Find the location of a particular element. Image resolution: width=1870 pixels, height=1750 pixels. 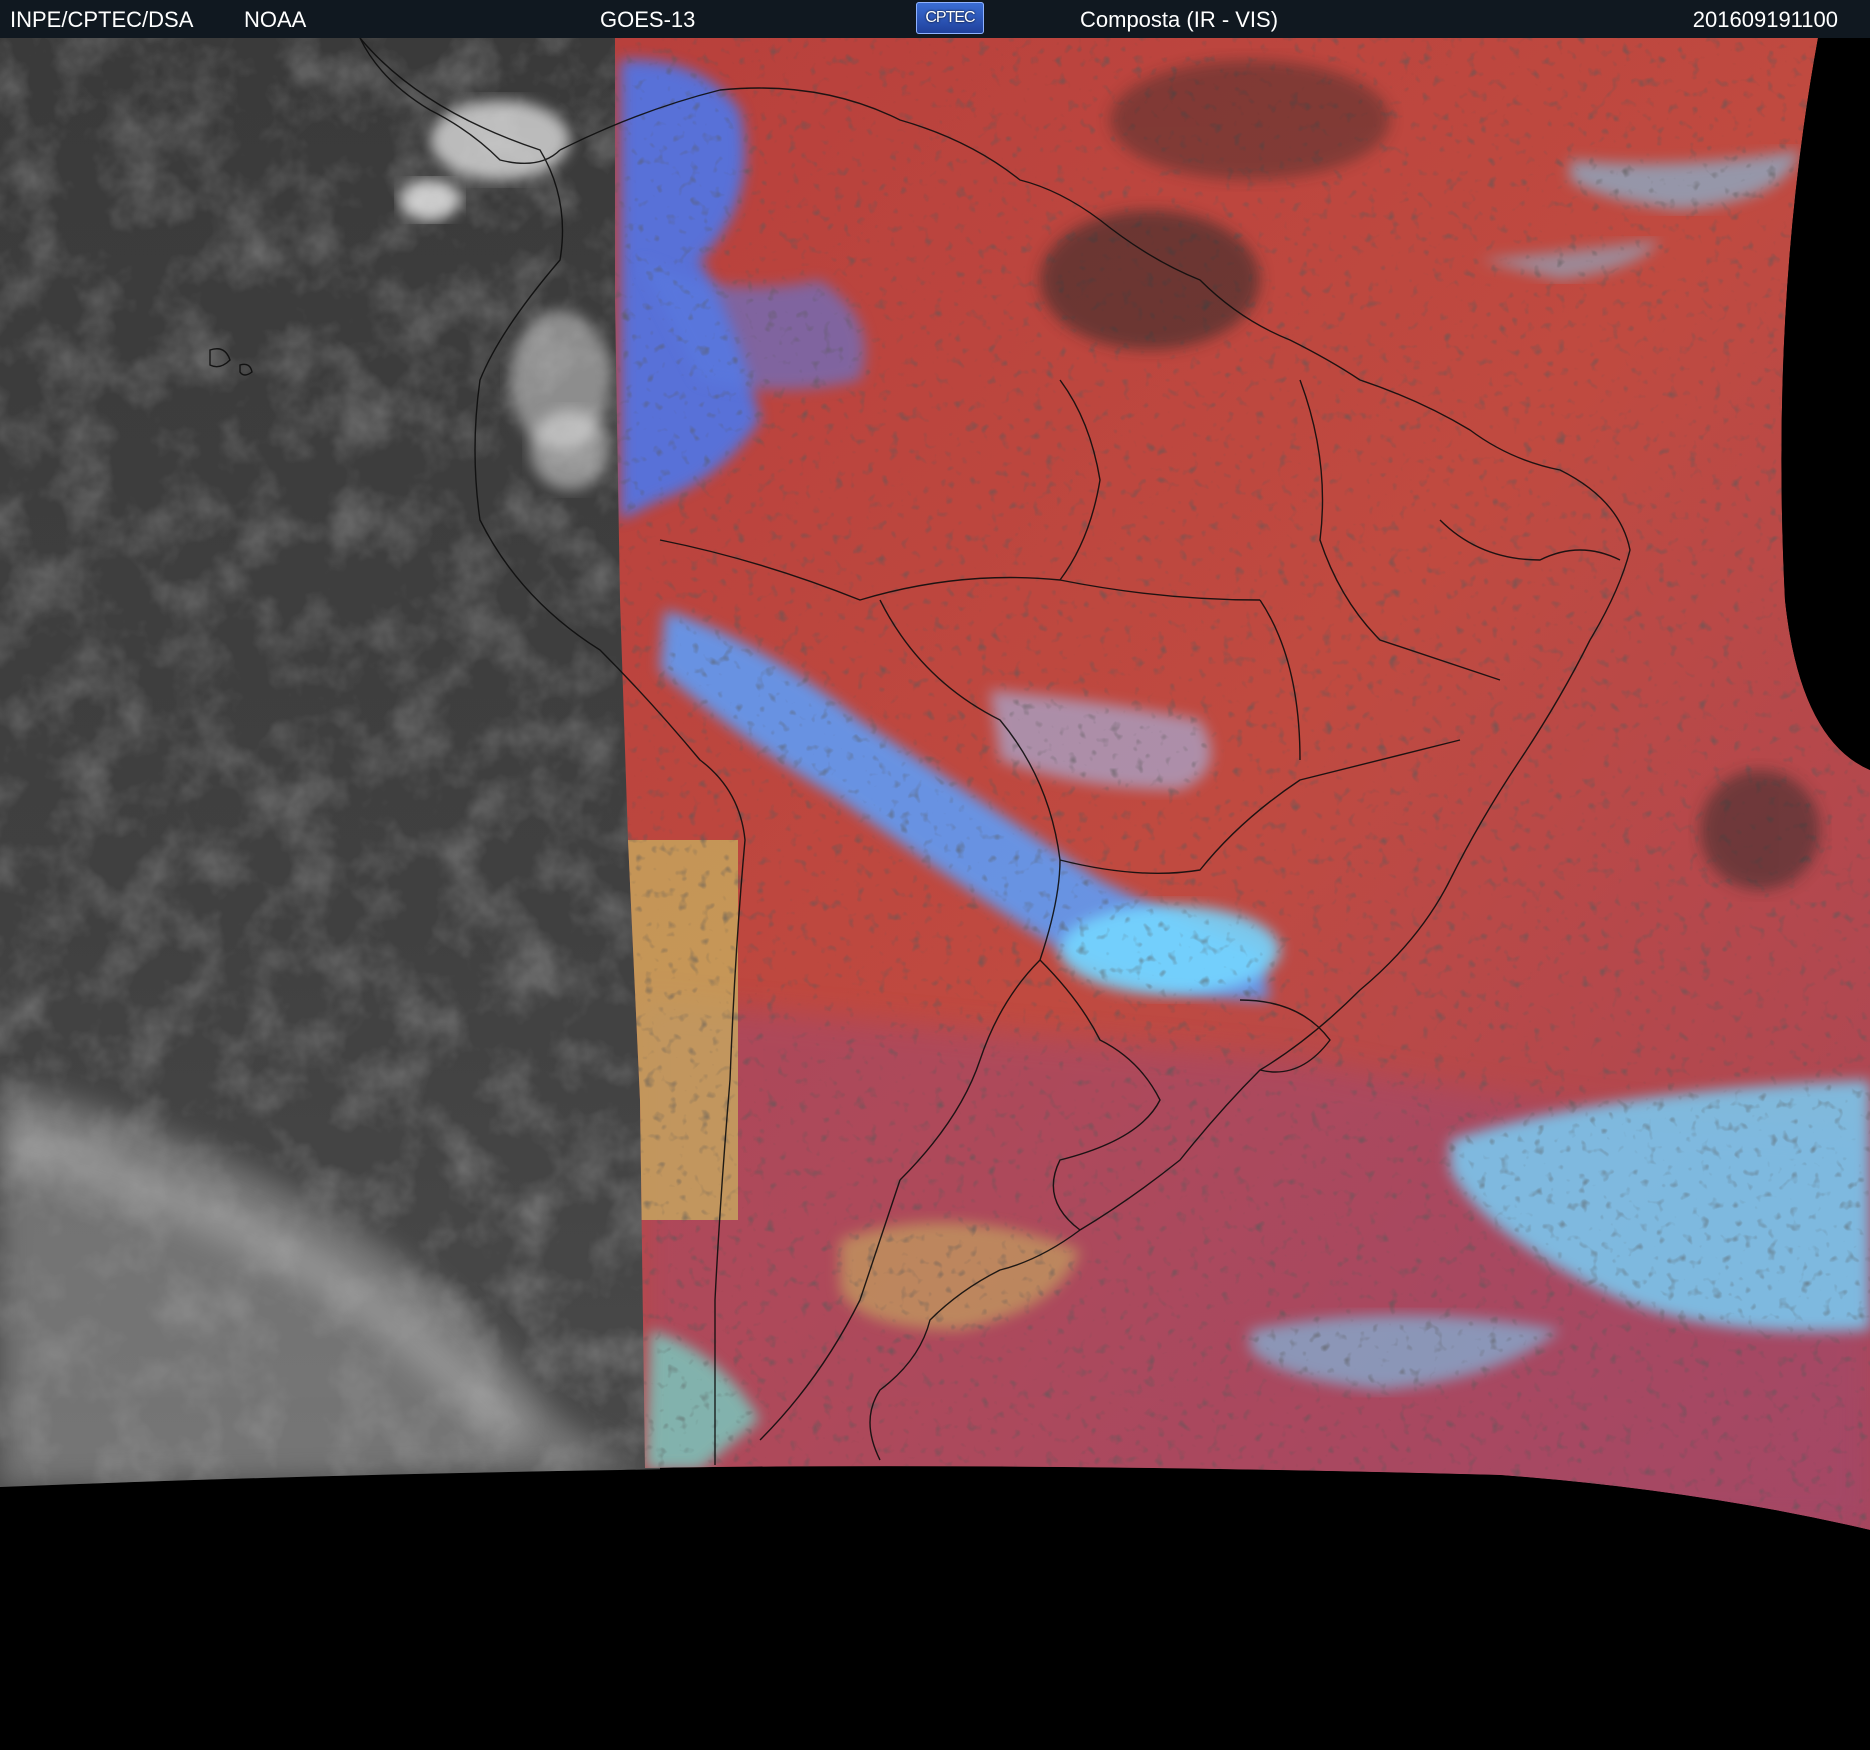

agency-label: NOAA is located at coordinates (275, 19).